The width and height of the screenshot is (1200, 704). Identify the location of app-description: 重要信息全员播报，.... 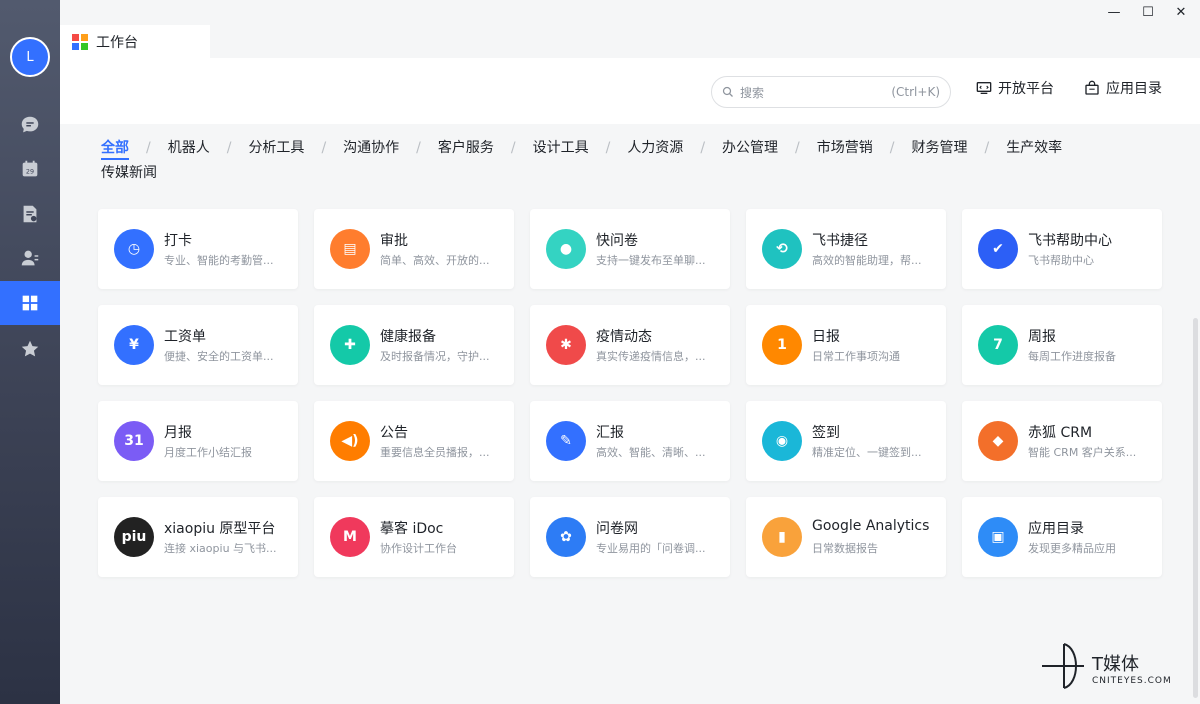
(435, 452).